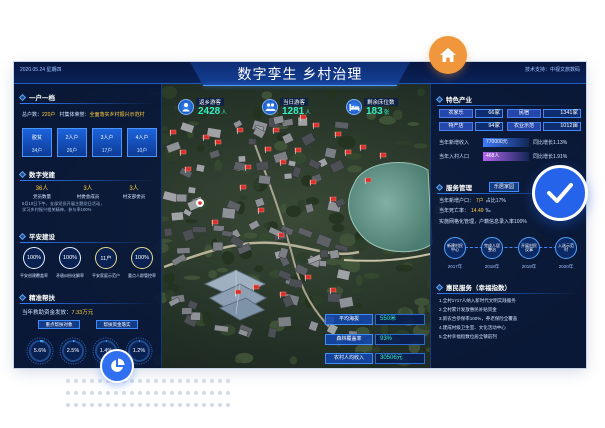 This screenshot has width=605, height=428. What do you see at coordinates (349, 339) in the screenshot?
I see `fact-label: 森林覆盖率` at bounding box center [349, 339].